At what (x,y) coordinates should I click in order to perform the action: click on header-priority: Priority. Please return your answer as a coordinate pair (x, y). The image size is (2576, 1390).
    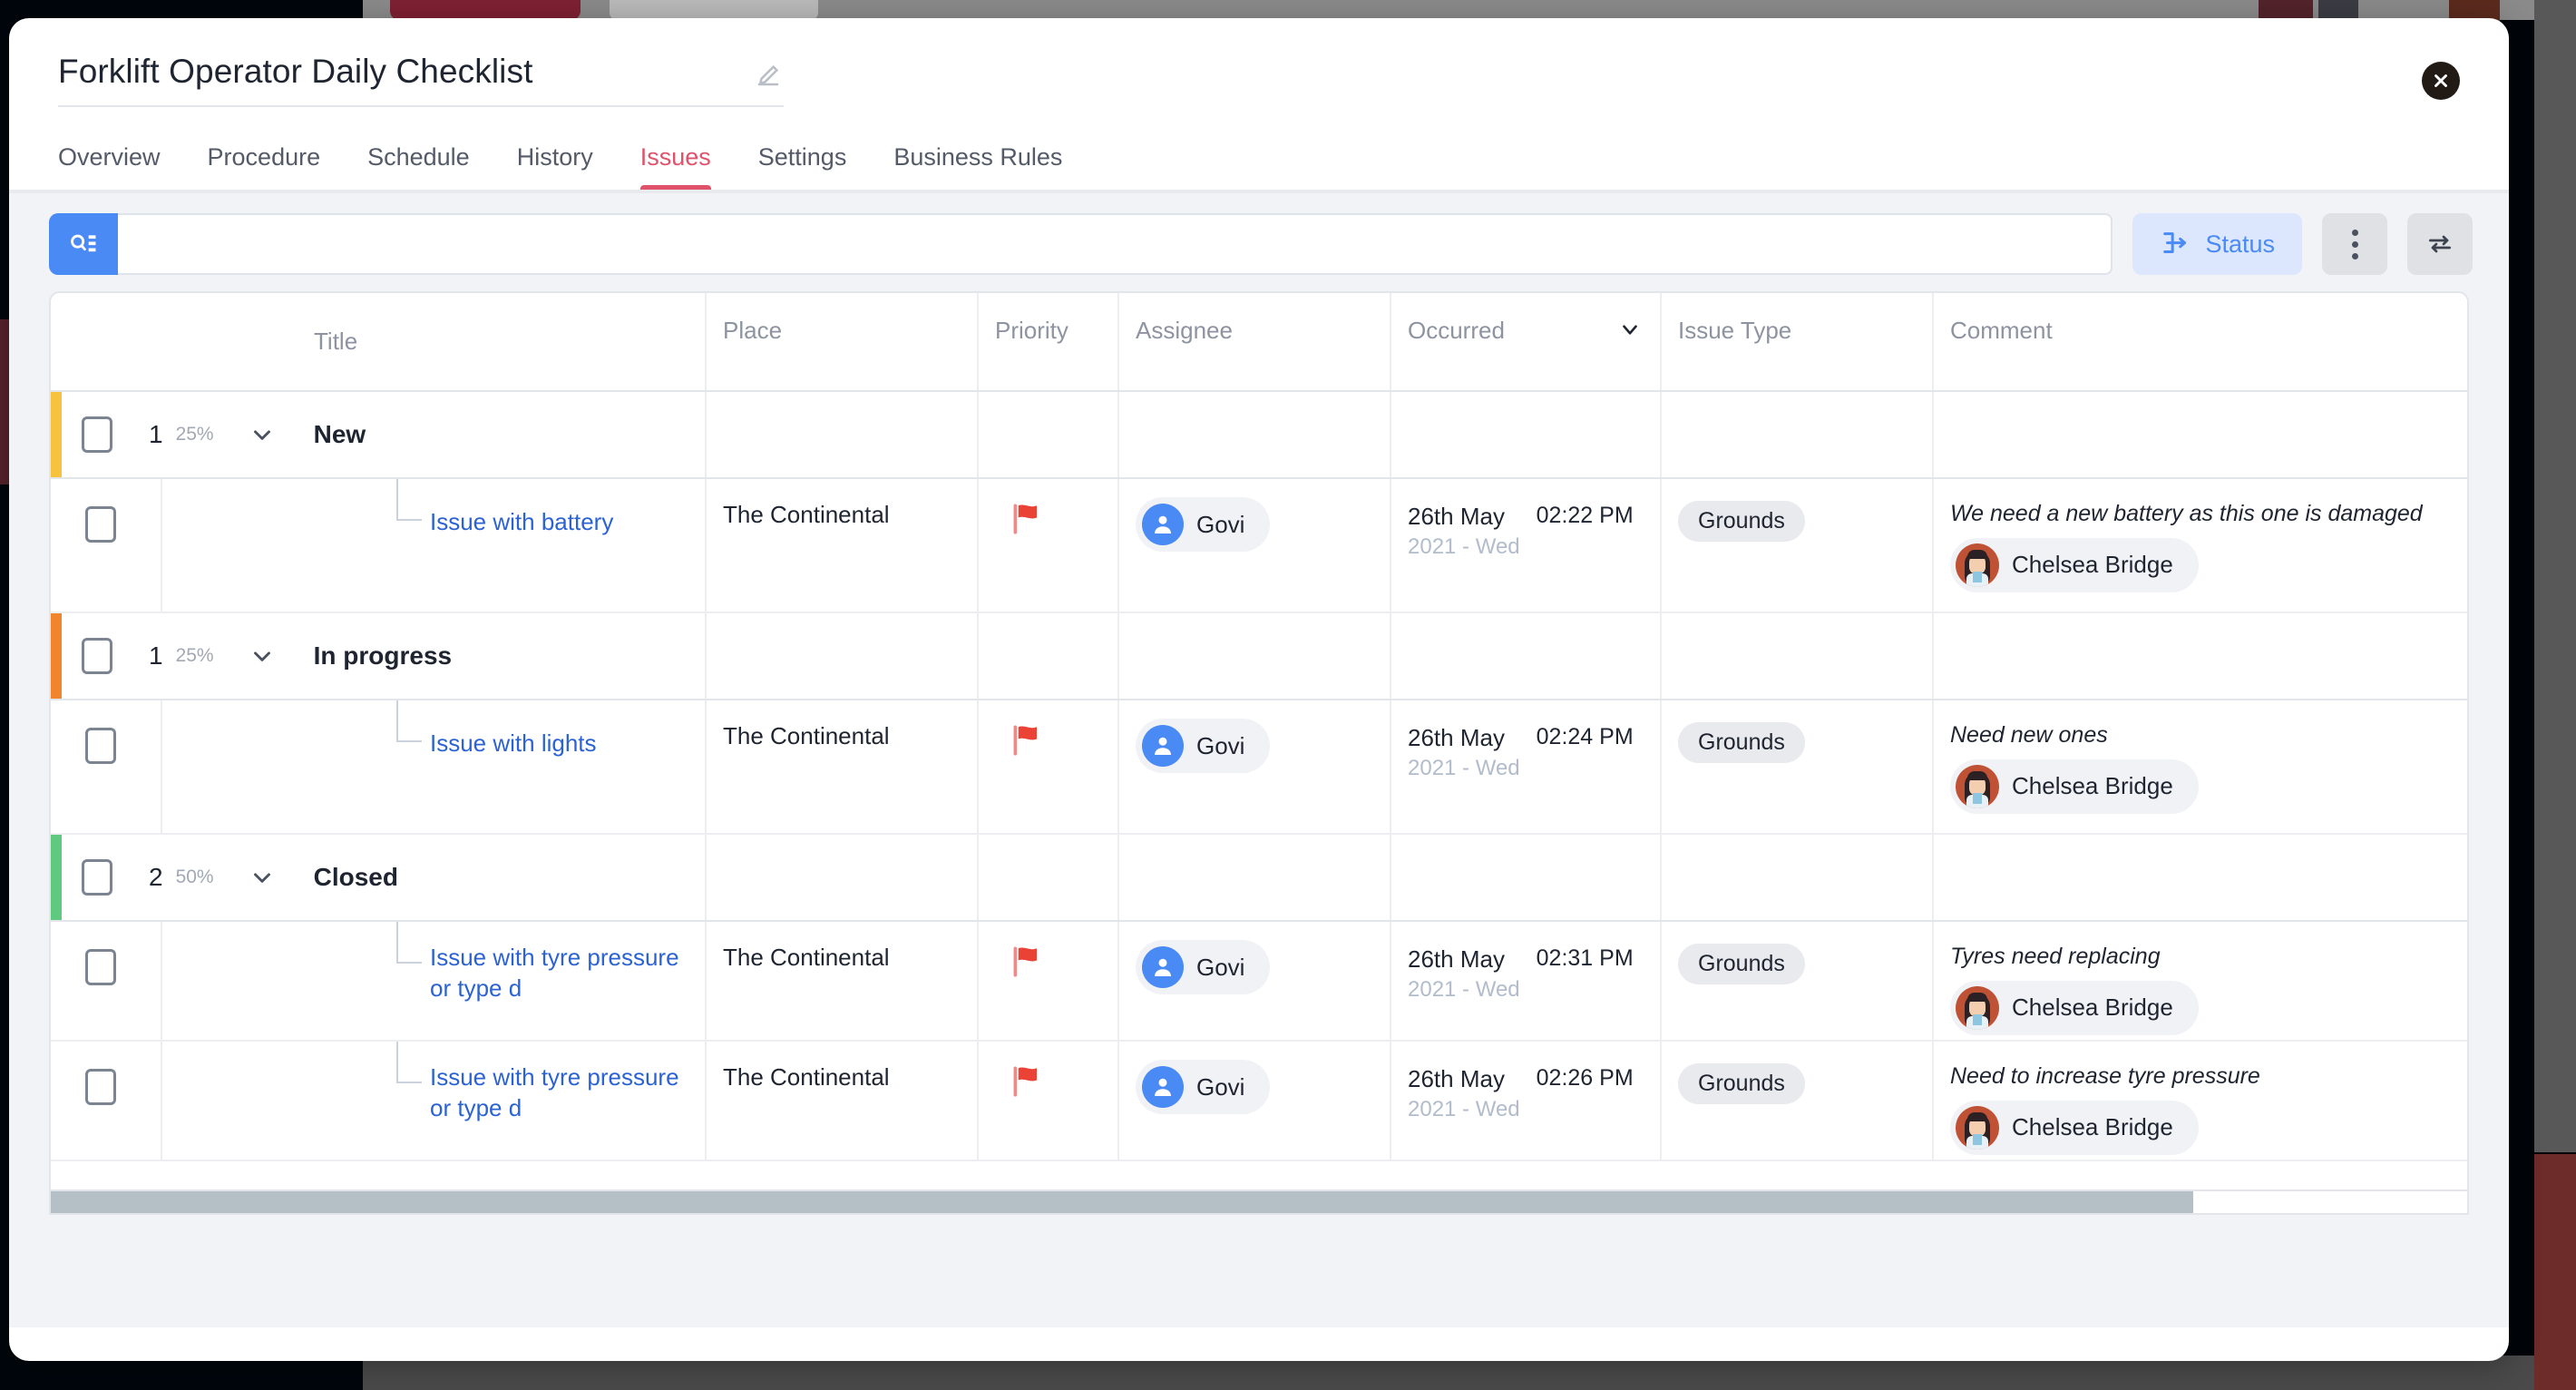
    Looking at the image, I should click on (1048, 342).